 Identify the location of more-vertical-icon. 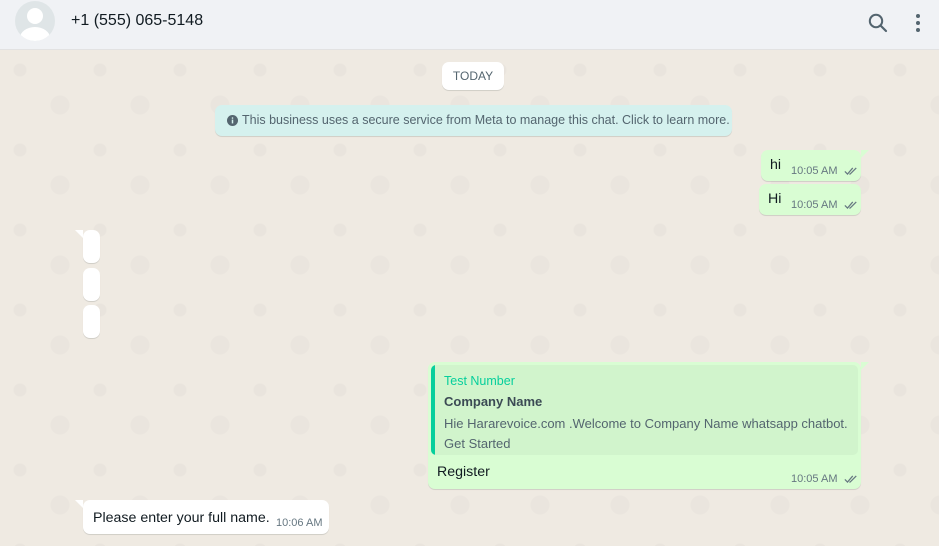
(918, 23).